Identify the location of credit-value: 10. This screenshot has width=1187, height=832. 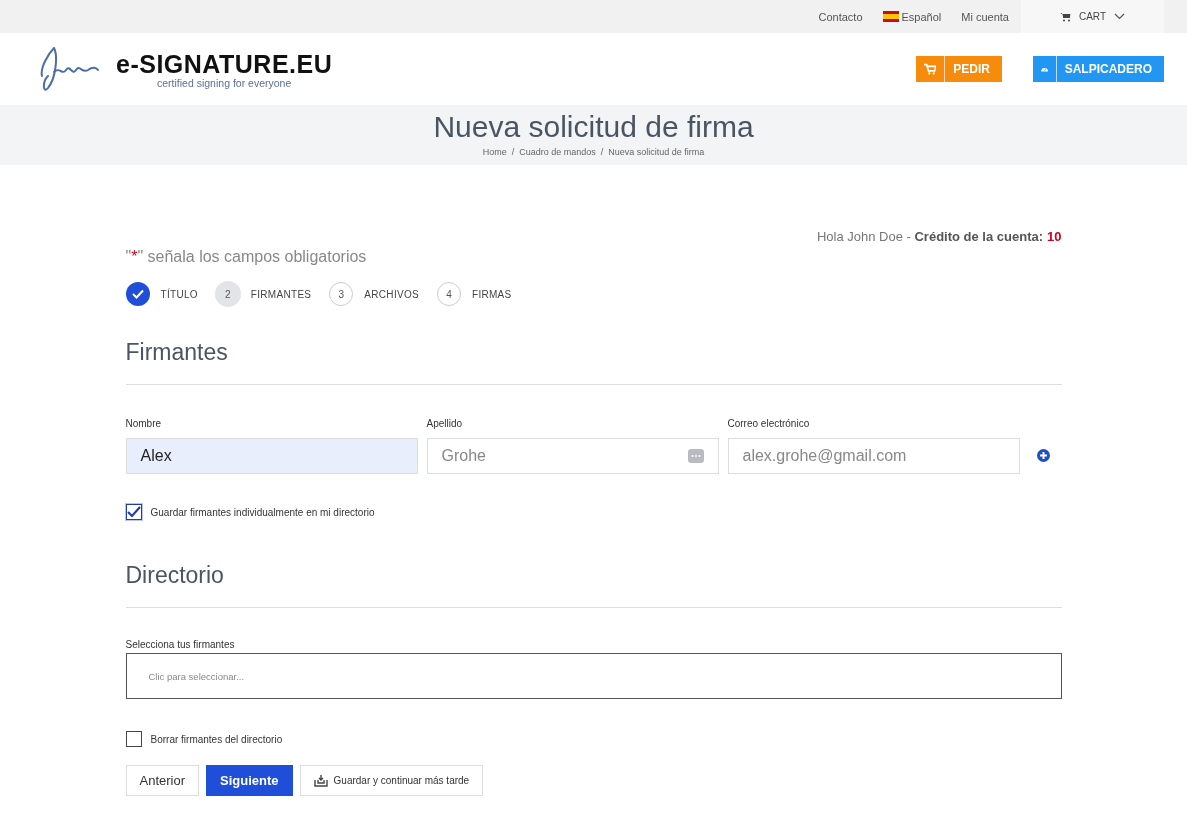
(1054, 236).